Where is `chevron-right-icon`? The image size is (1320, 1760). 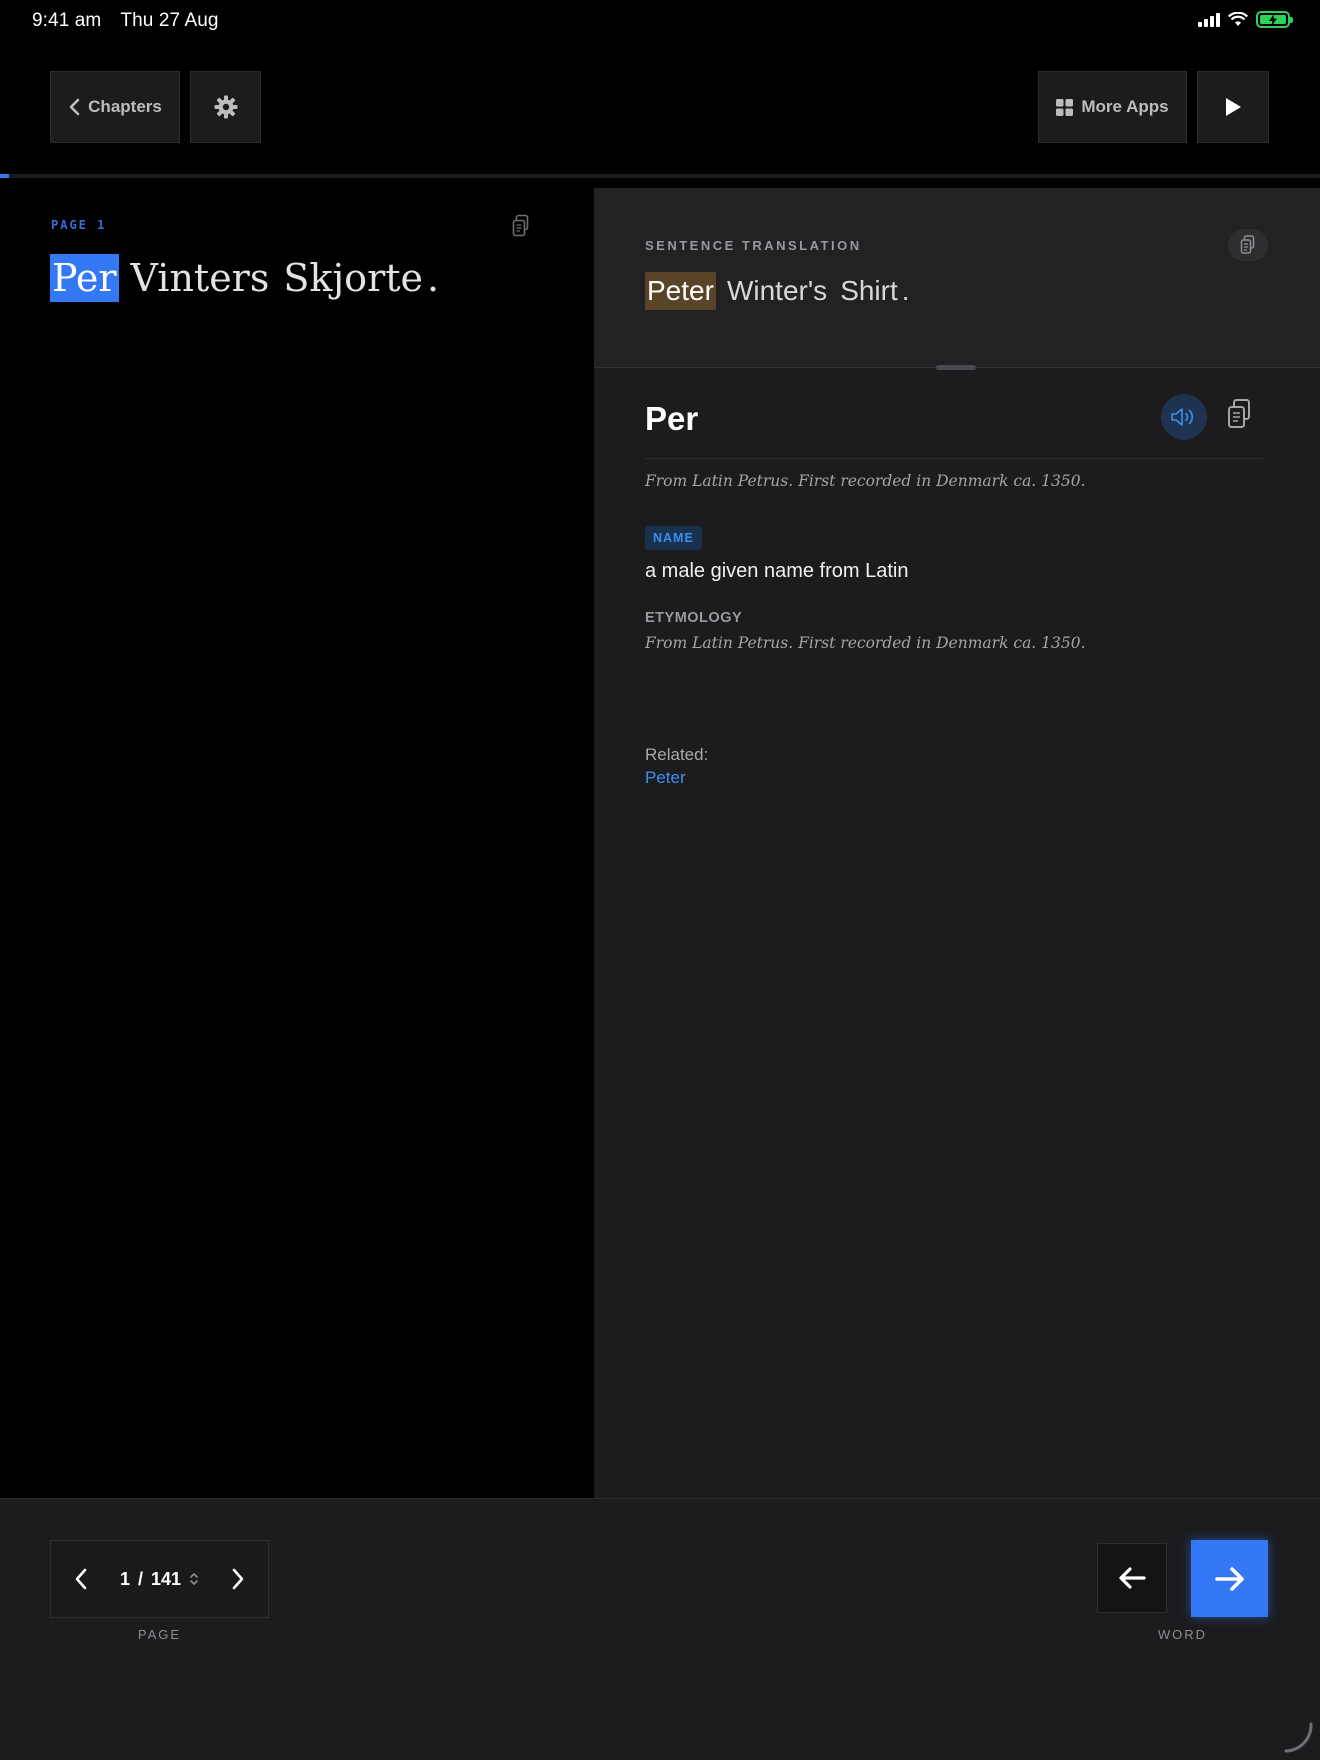 chevron-right-icon is located at coordinates (238, 1579).